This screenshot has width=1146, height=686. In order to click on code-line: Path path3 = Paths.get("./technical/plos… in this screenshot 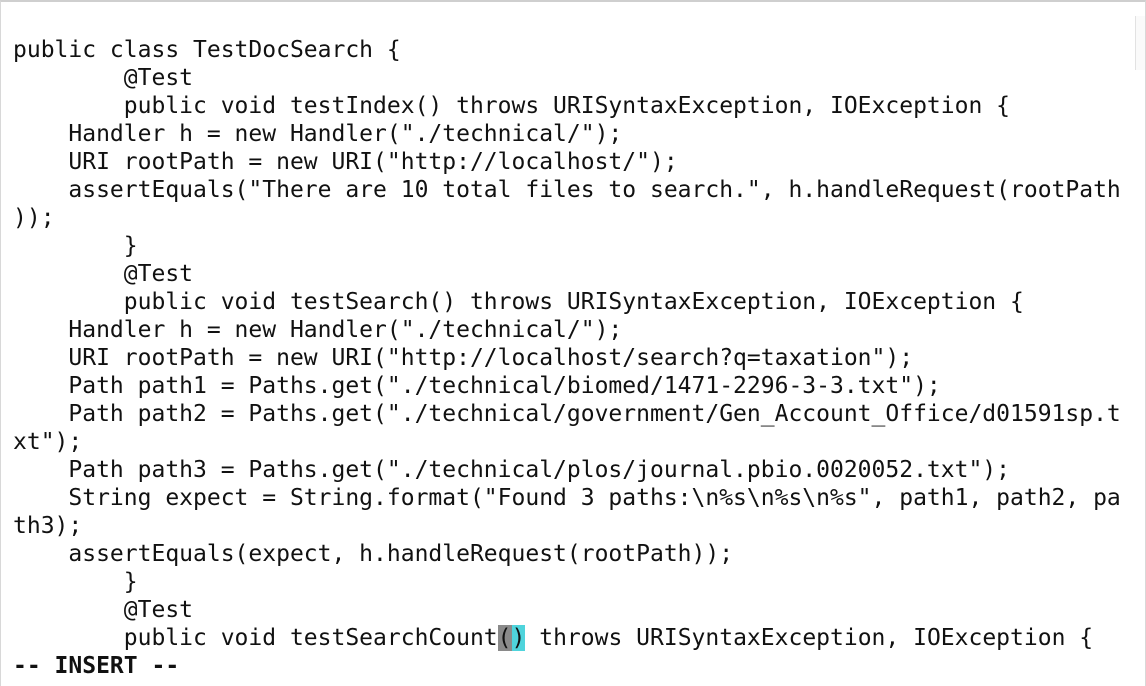, I will do `click(511, 470)`.